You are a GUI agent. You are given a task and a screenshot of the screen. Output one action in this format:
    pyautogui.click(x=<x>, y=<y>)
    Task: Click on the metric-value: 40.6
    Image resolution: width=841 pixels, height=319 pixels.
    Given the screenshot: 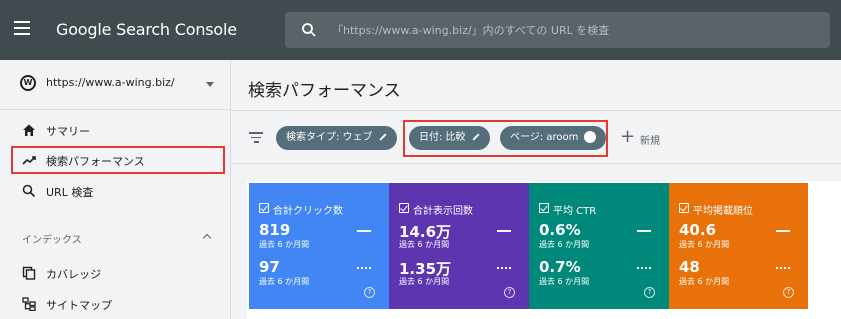 What is the action you would take?
    pyautogui.click(x=698, y=230)
    